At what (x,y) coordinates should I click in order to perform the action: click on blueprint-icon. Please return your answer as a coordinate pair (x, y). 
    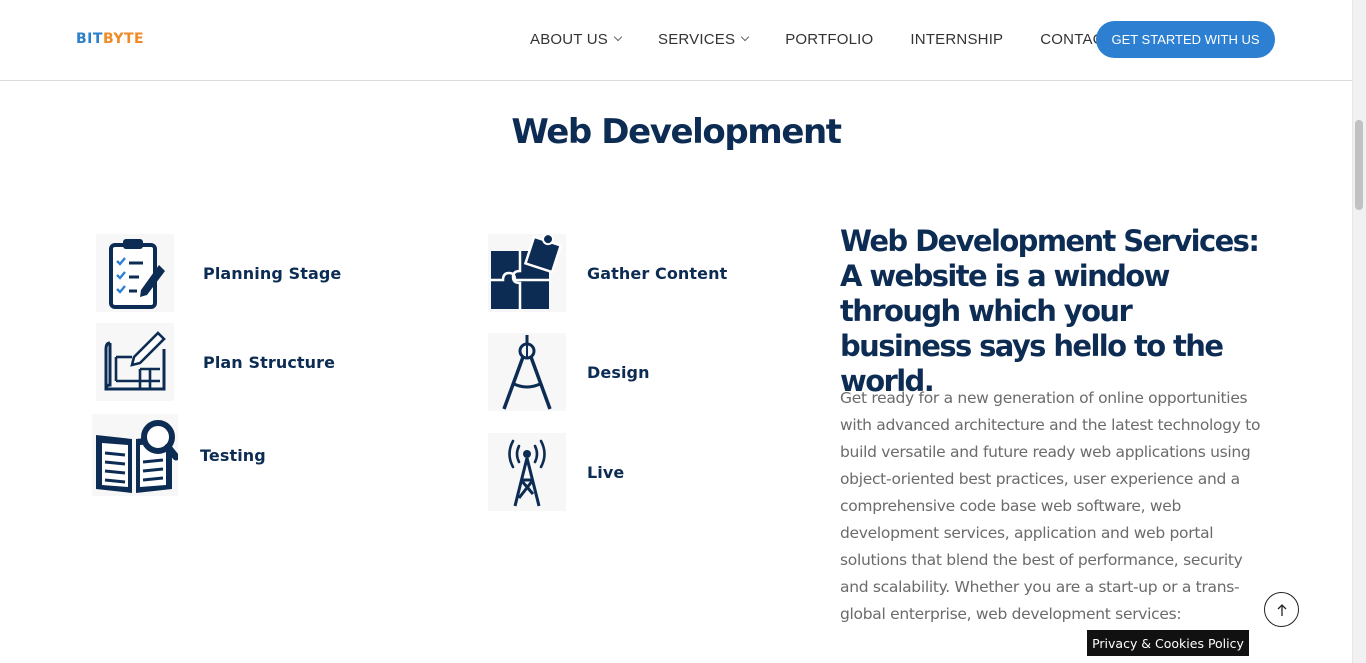
    Looking at the image, I should click on (135, 362).